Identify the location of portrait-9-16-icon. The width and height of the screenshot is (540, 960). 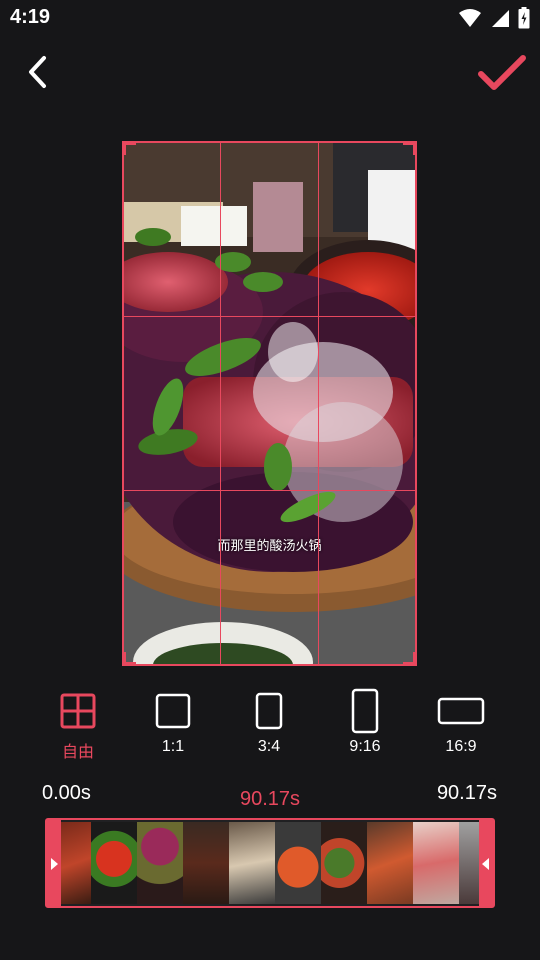
(365, 711).